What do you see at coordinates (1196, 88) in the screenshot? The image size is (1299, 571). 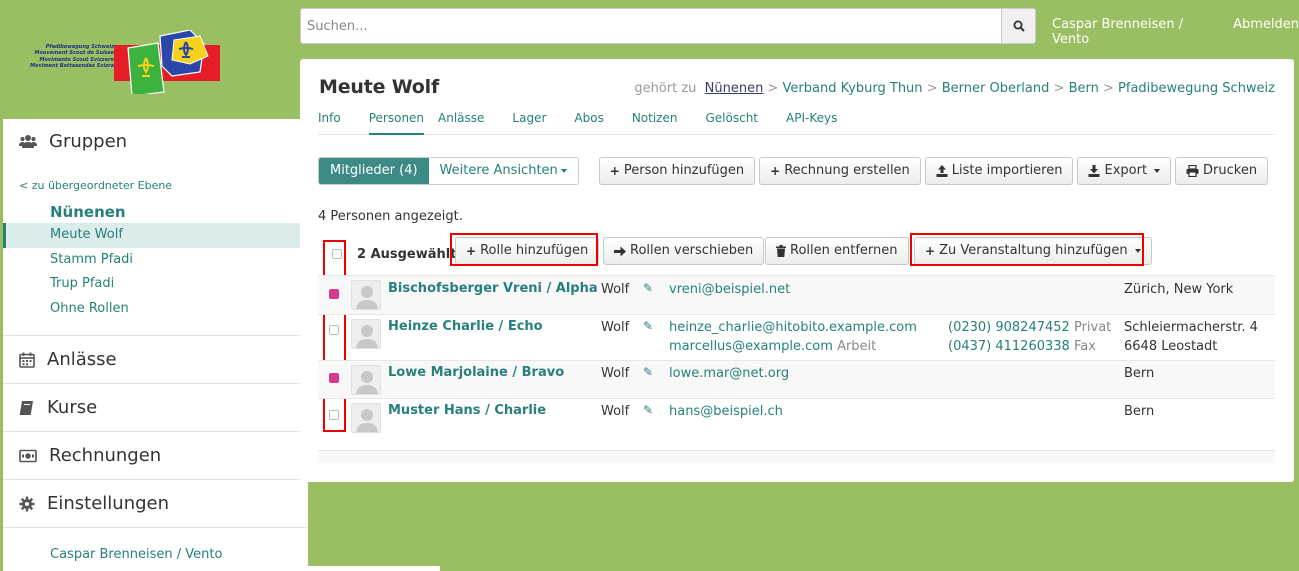 I see `breadcrumb-link: Pfadibewegung Schweiz` at bounding box center [1196, 88].